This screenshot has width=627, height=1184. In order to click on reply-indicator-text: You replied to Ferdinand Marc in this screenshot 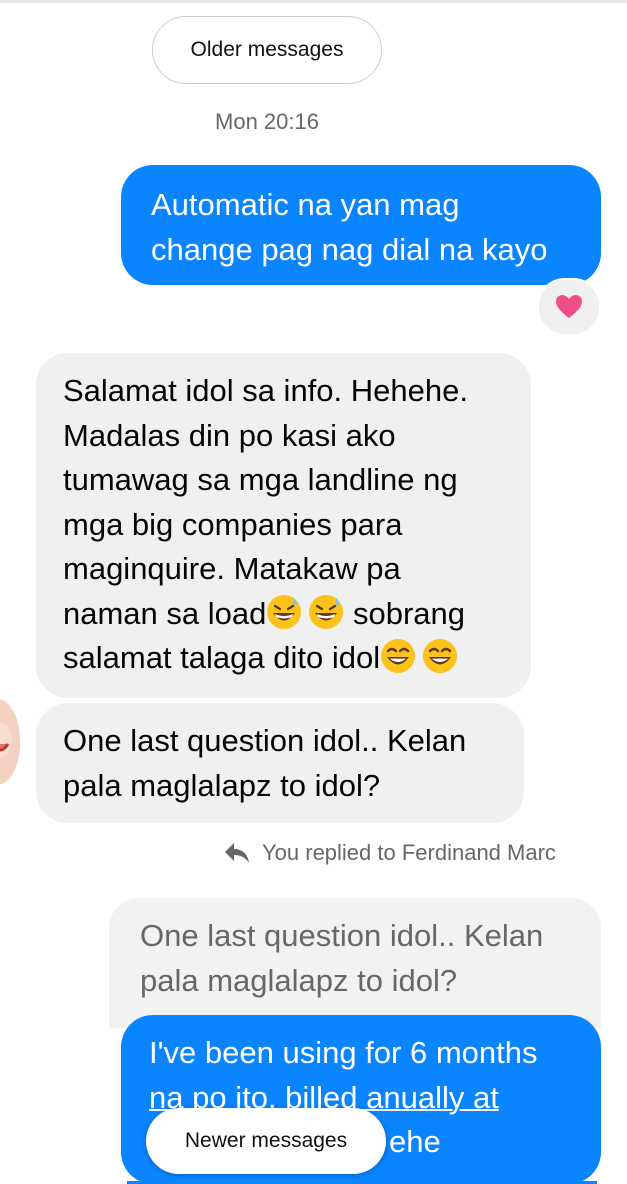, I will do `click(409, 852)`.